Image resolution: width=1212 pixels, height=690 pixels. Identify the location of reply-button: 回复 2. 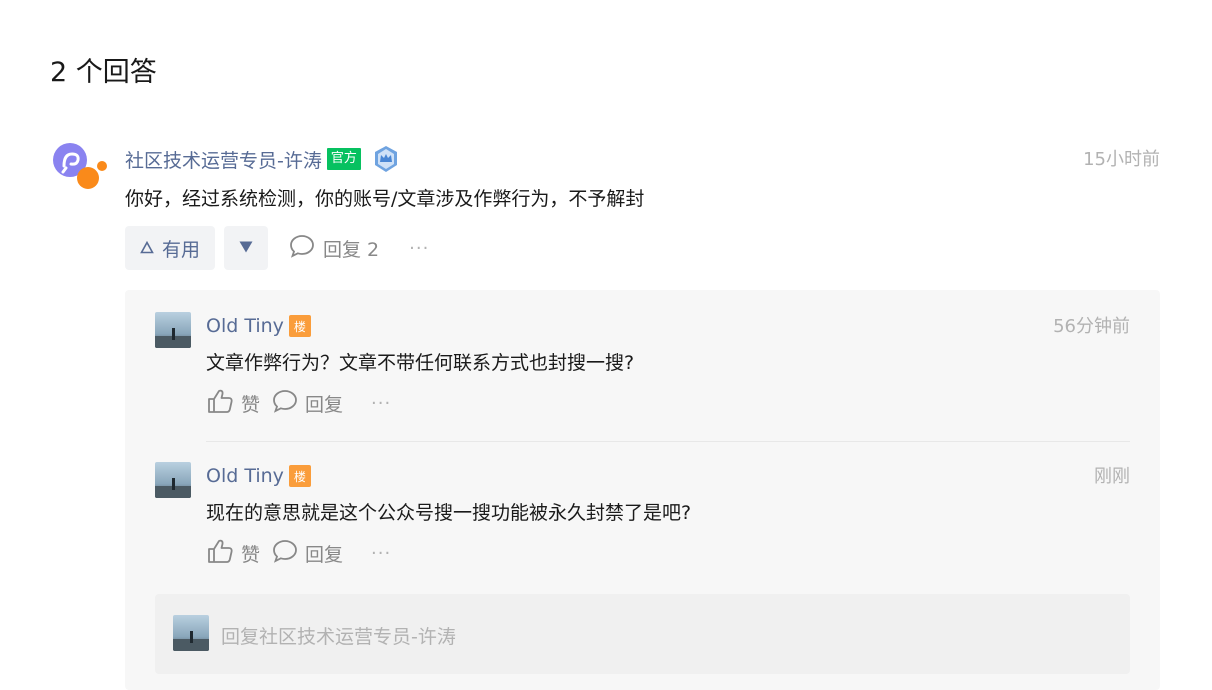
(334, 248).